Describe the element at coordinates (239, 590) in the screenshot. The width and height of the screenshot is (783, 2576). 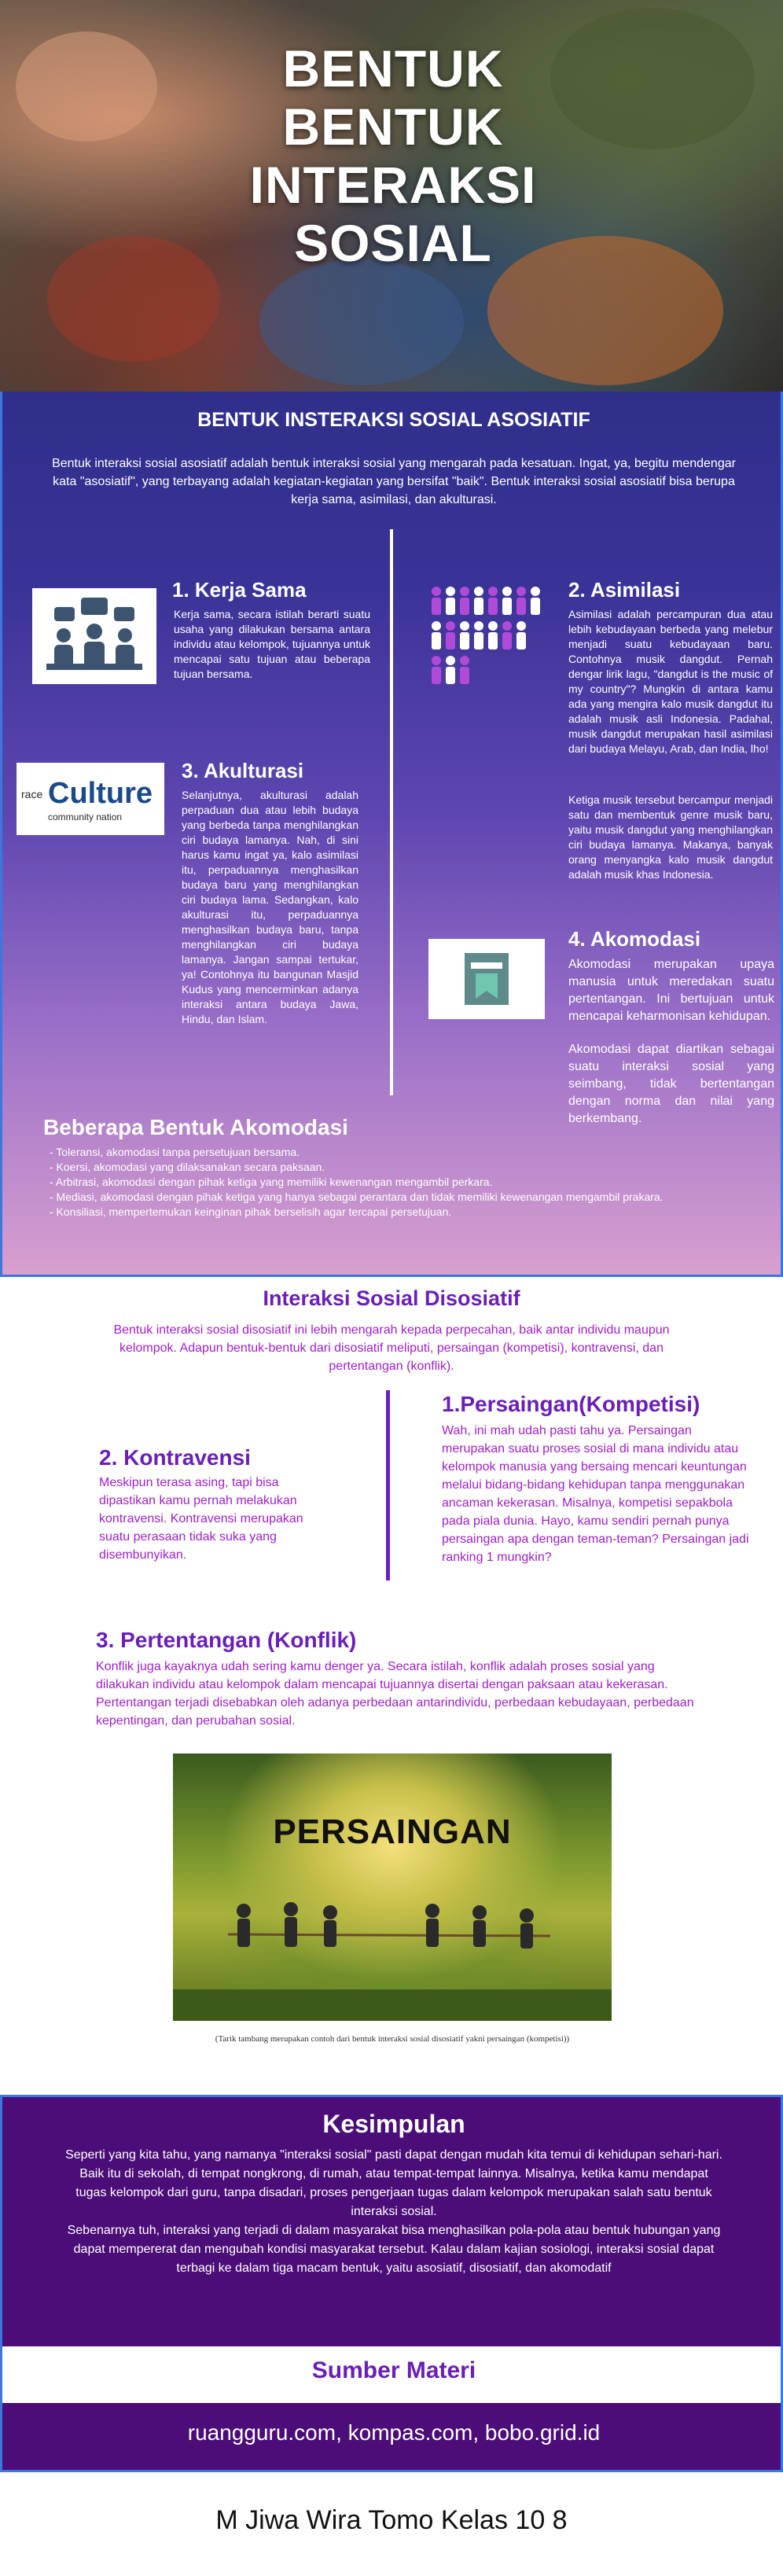
I see `kerja-sama-title: 1. Kerja Sama` at that location.